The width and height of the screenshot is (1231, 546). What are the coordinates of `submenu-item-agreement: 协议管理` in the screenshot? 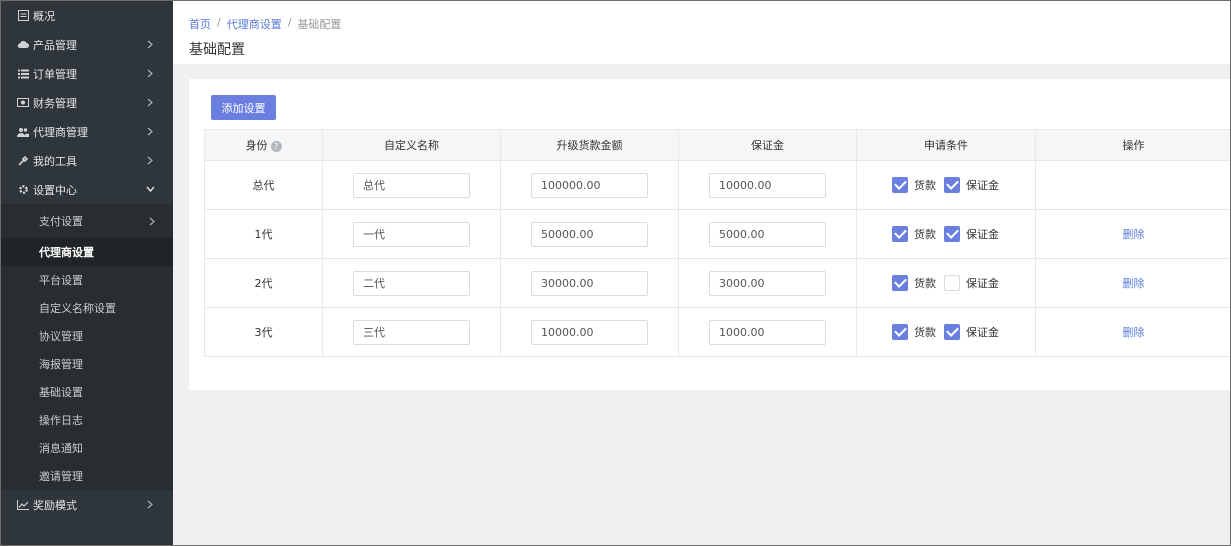 It's located at (87, 336).